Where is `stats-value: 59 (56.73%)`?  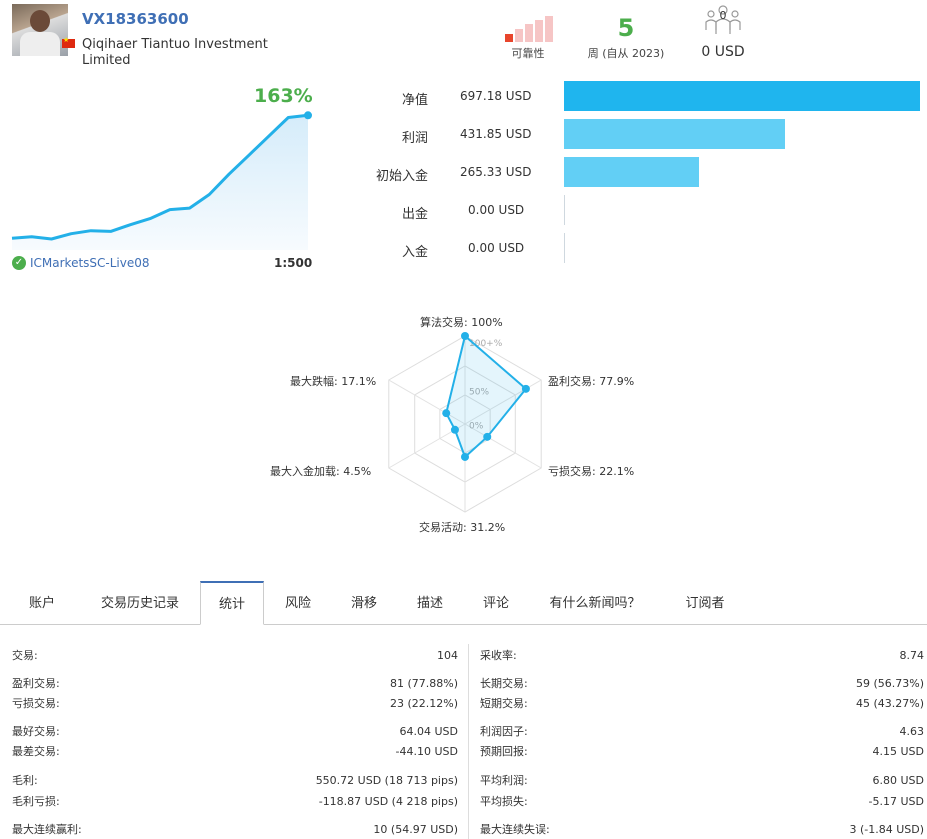 stats-value: 59 (56.73%) is located at coordinates (889, 683).